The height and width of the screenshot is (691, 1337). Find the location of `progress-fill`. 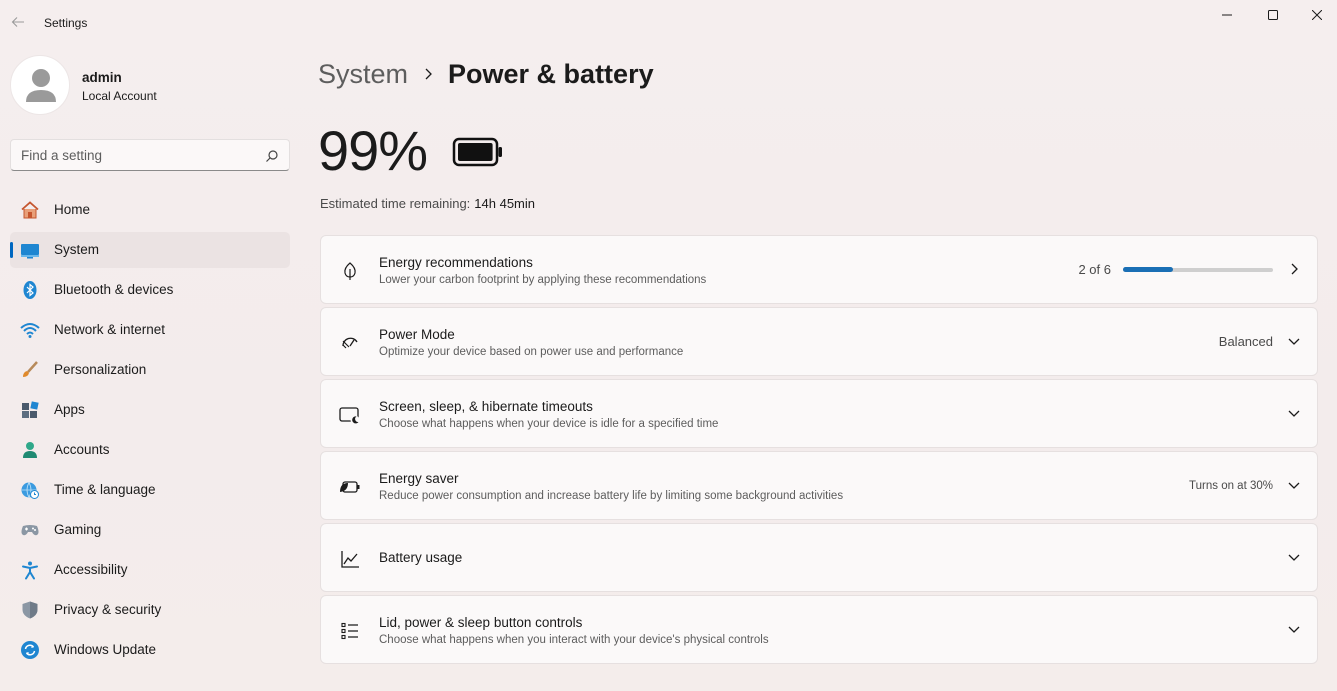

progress-fill is located at coordinates (1148, 269).